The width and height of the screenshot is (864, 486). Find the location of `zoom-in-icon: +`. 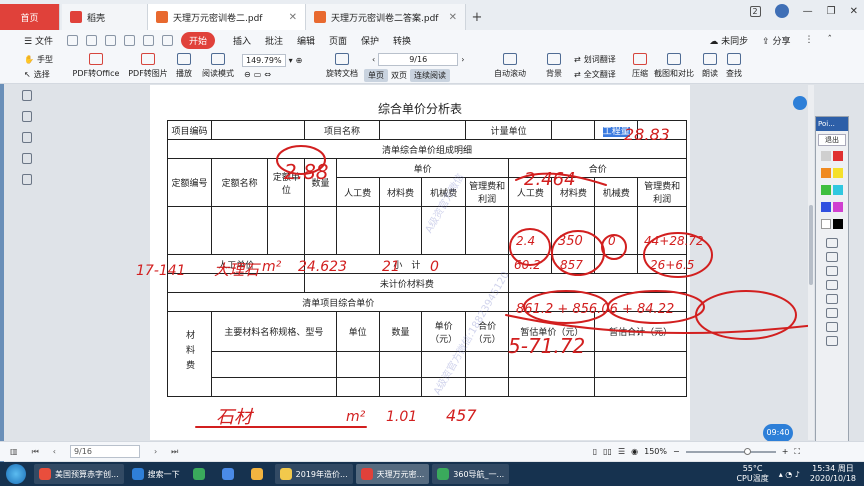

zoom-in-icon: + is located at coordinates (785, 451).